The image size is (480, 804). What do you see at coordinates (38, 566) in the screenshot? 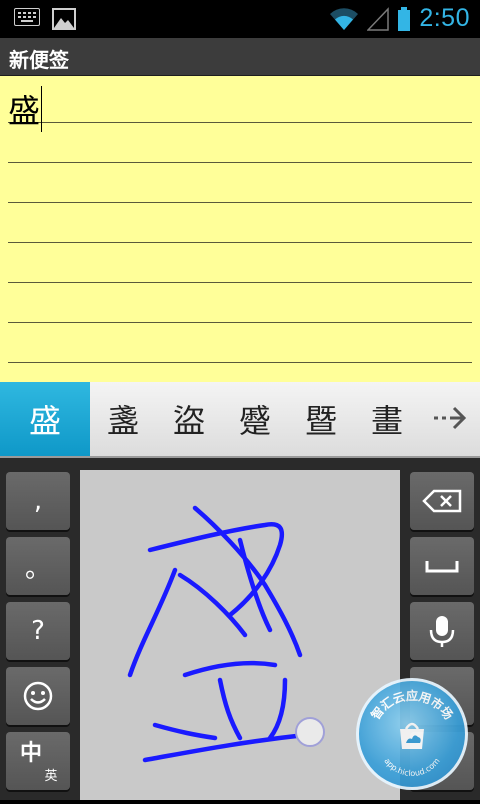
I see `period-key: 。` at bounding box center [38, 566].